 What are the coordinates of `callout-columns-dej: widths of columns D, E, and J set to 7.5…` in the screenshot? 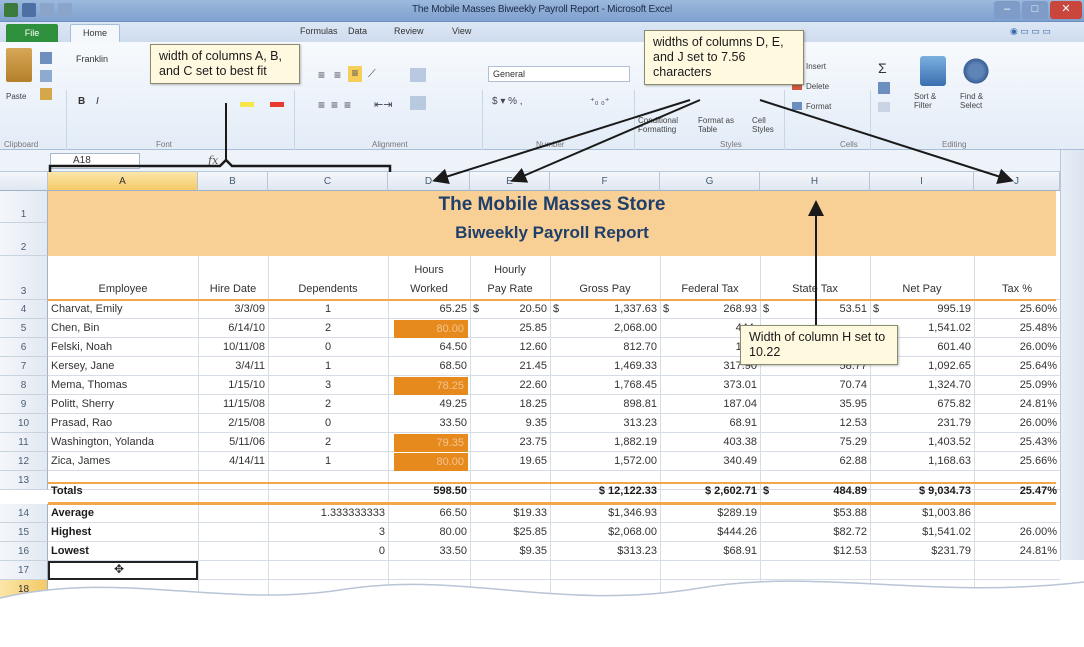 It's located at (724, 57).